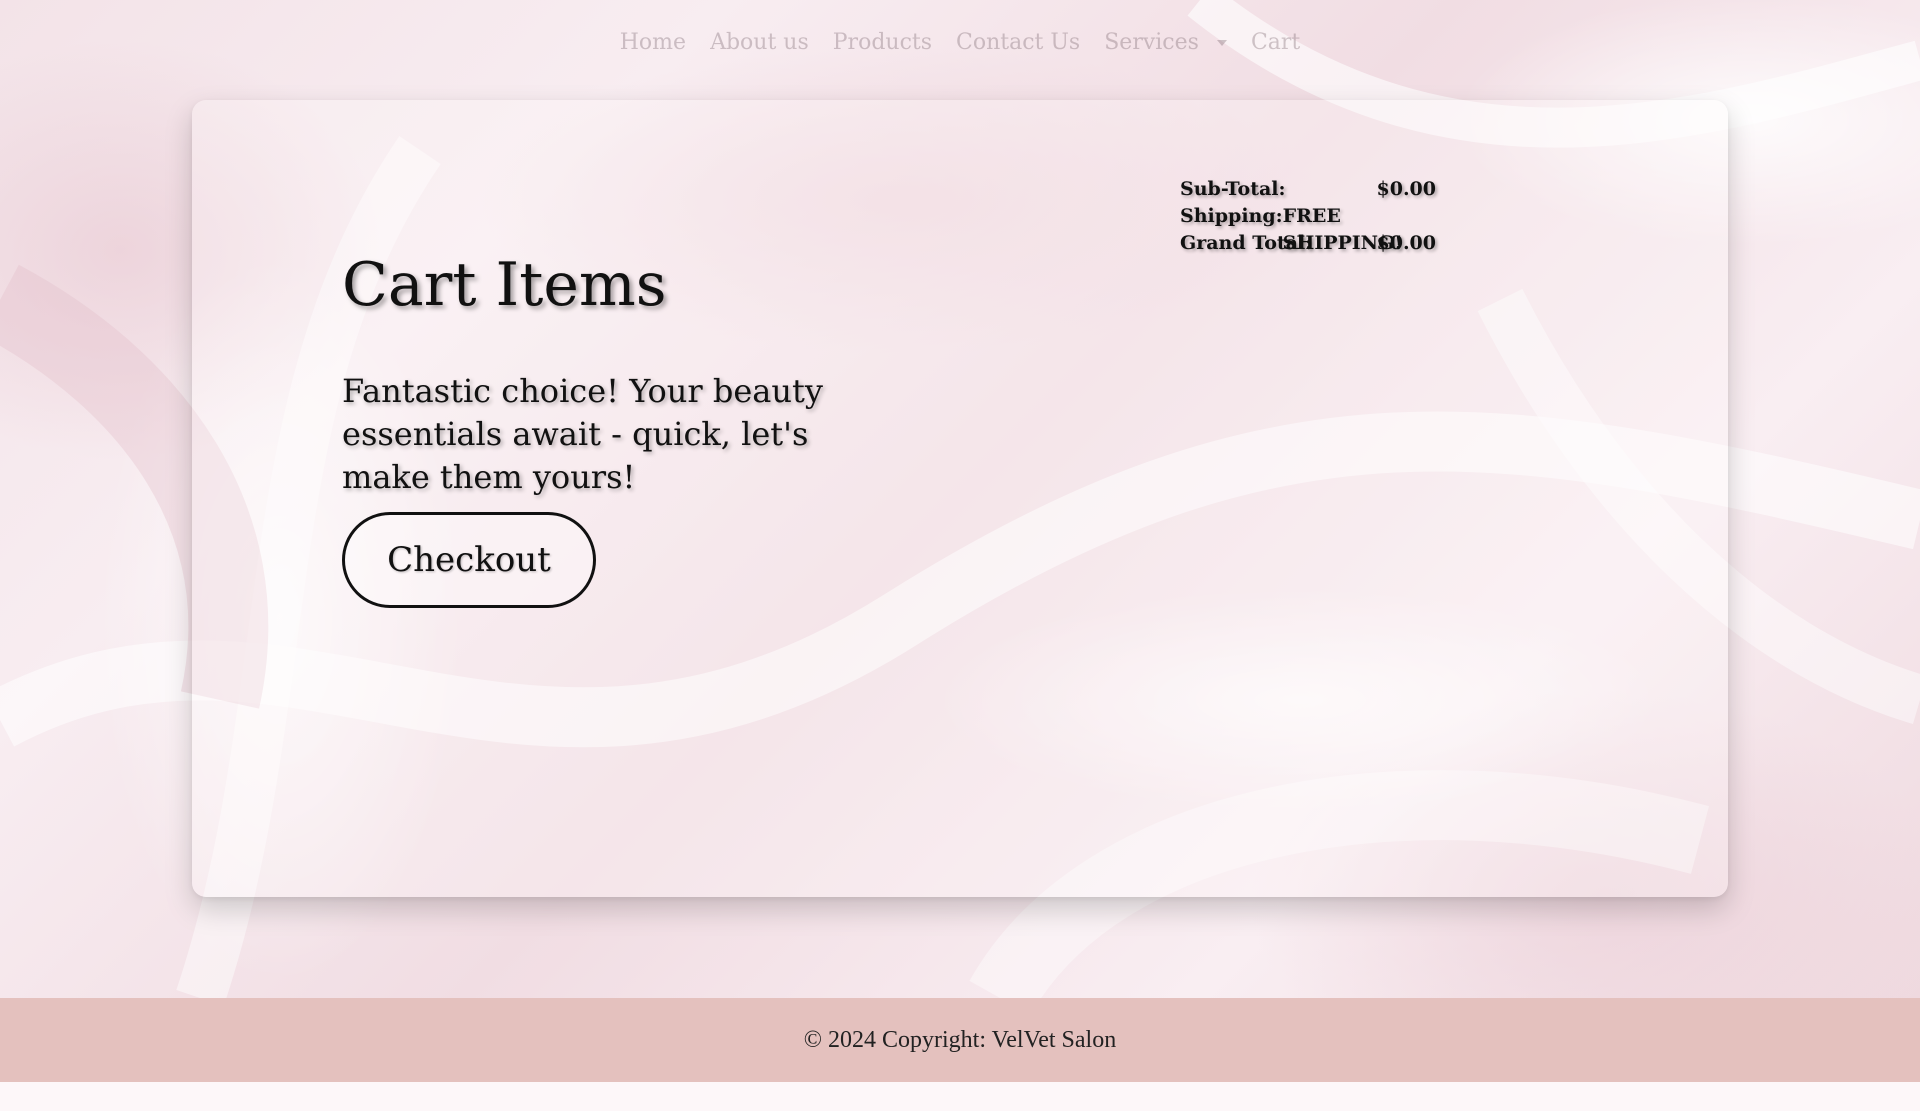  What do you see at coordinates (960, 1096) in the screenshot?
I see `page-bottom` at bounding box center [960, 1096].